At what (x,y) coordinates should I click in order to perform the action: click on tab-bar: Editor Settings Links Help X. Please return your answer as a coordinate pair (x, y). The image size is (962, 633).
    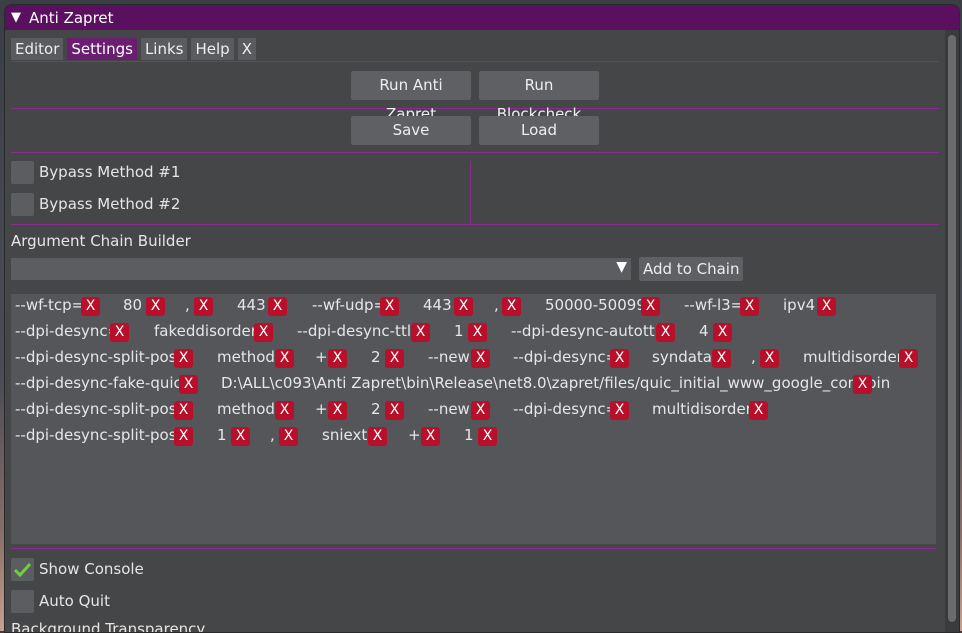
    Looking at the image, I should click on (475, 45).